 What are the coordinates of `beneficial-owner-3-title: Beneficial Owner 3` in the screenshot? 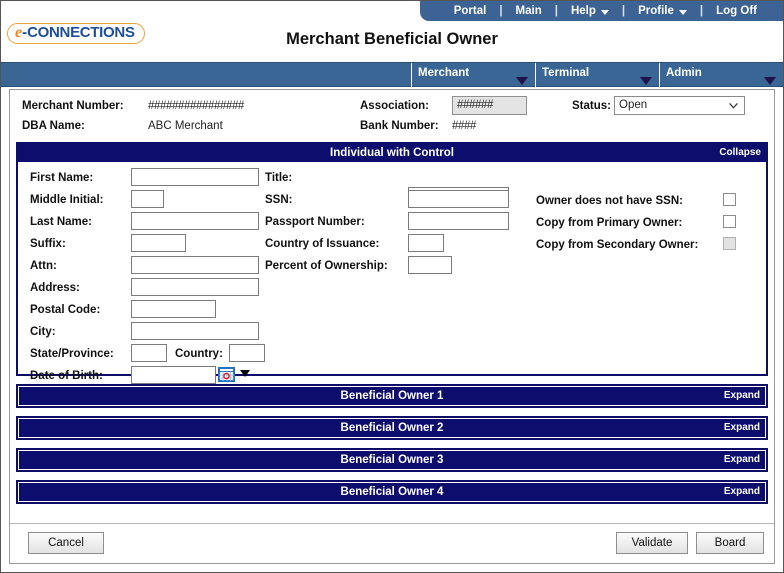 It's located at (392, 460).